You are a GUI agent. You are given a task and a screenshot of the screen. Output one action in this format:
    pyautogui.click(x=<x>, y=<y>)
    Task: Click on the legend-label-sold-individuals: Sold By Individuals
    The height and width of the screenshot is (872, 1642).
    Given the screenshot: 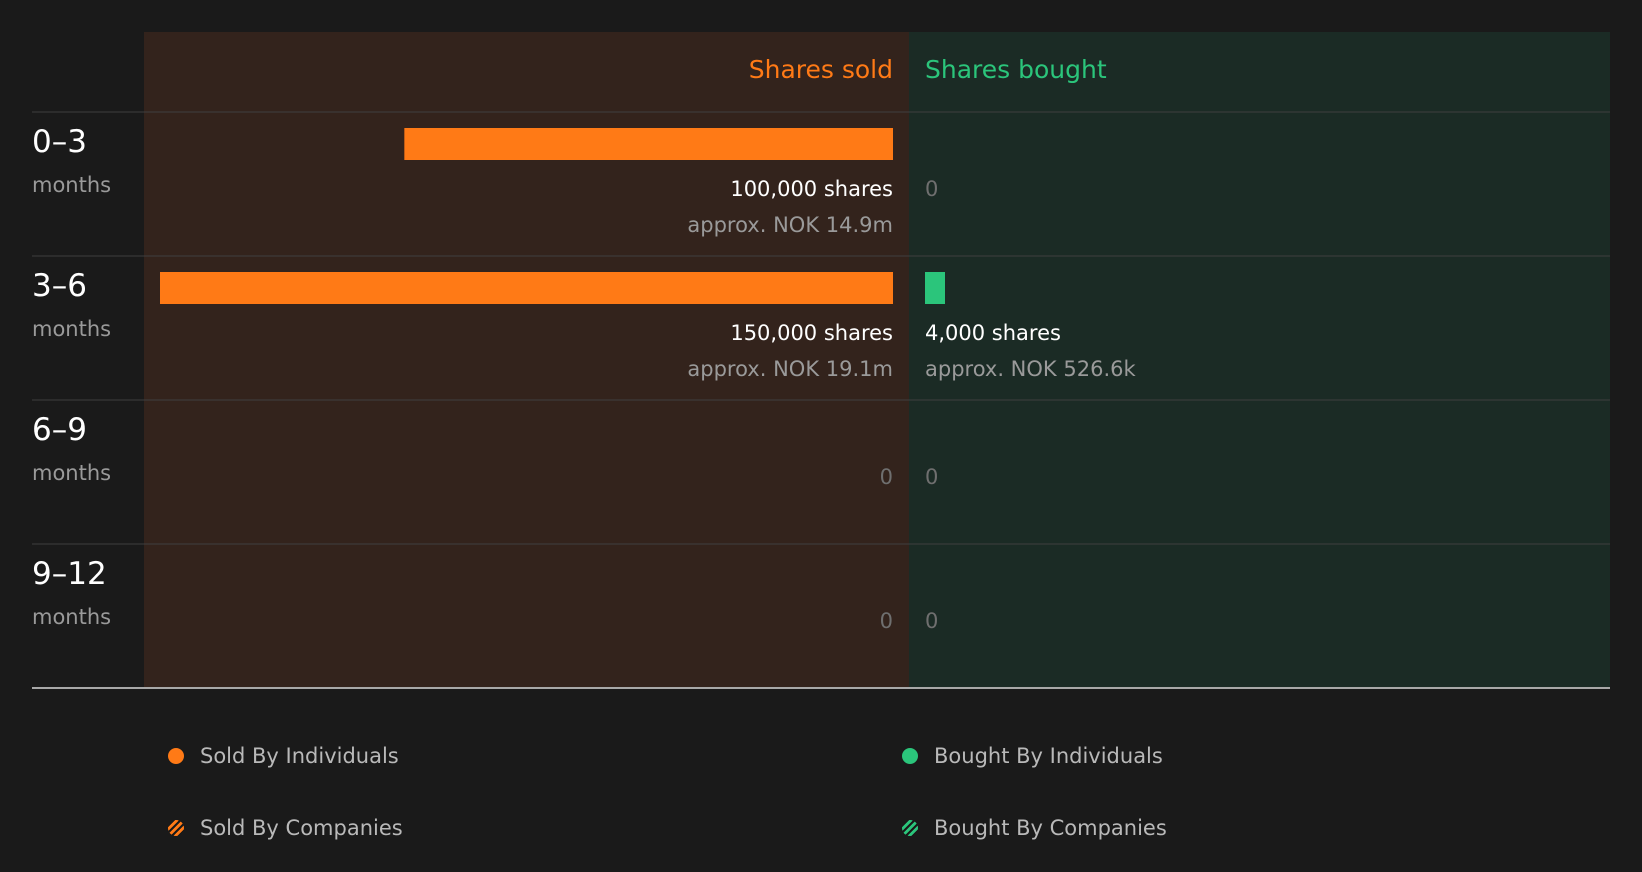 What is the action you would take?
    pyautogui.click(x=299, y=756)
    